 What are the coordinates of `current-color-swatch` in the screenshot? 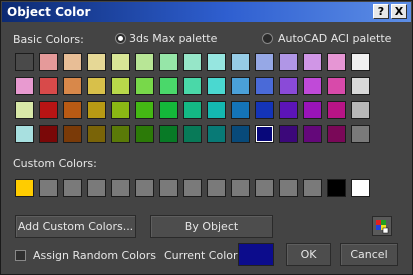 It's located at (256, 254).